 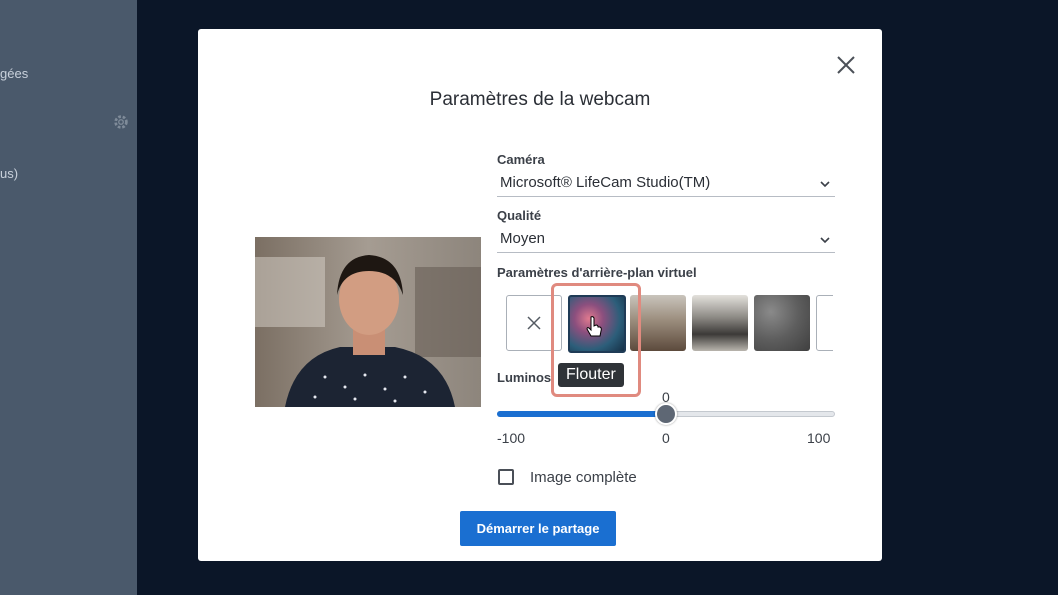 What do you see at coordinates (605, 182) in the screenshot?
I see `camera-value: Microsoft® LifeCam Studio(TM)` at bounding box center [605, 182].